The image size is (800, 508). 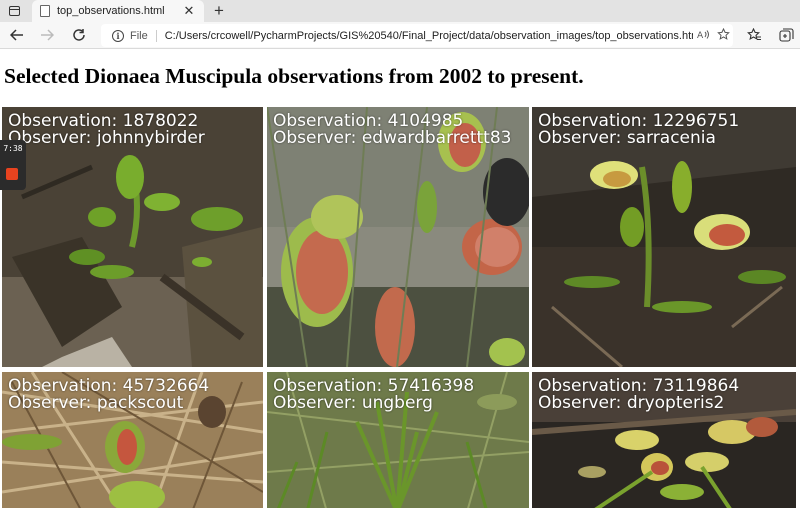 I want to click on tab-top-observations: top_observations.html ✕, so click(x=118, y=11).